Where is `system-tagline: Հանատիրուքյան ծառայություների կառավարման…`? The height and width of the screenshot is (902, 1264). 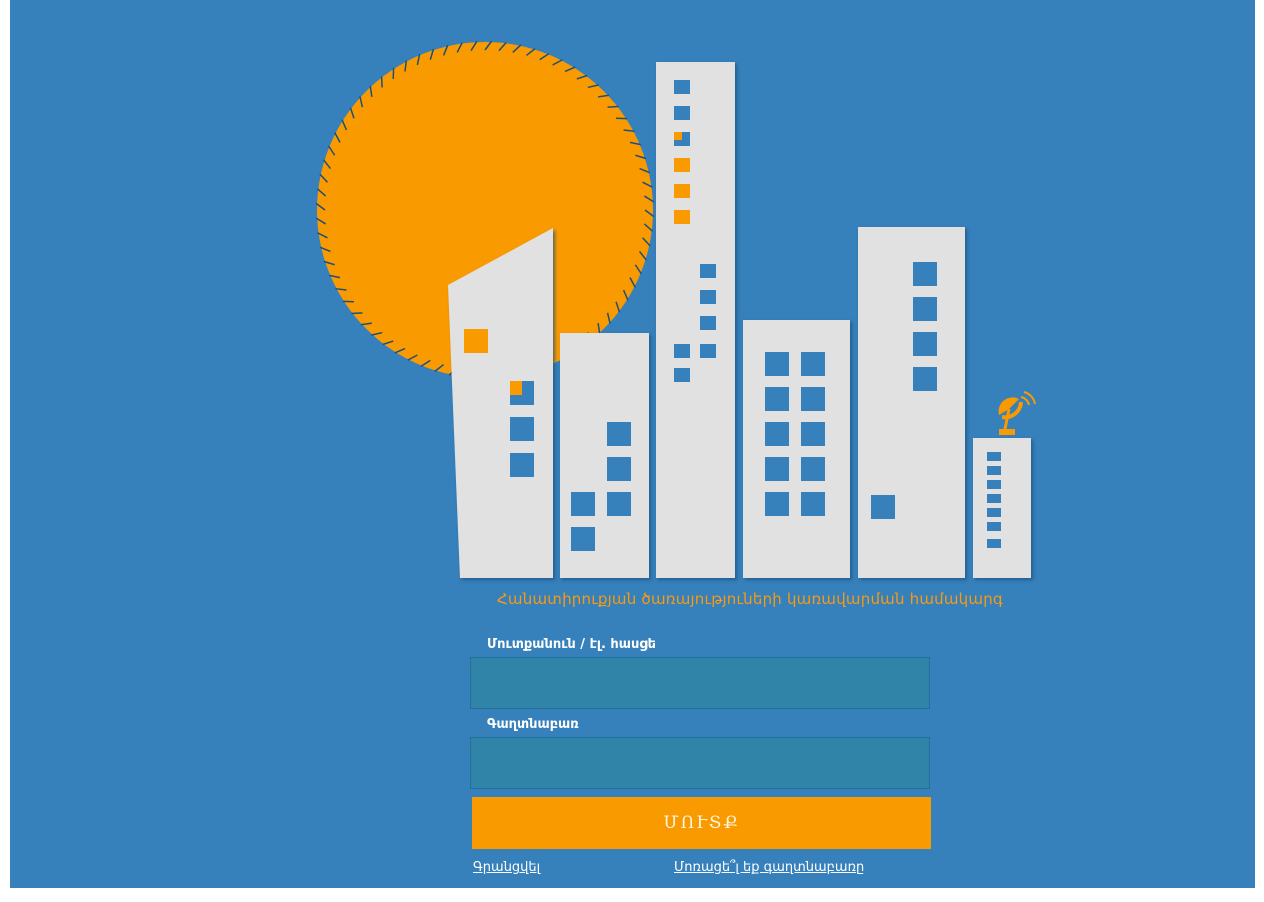
system-tagline: Հանատիրուքյան ծառայություների կառավարման… is located at coordinates (750, 599).